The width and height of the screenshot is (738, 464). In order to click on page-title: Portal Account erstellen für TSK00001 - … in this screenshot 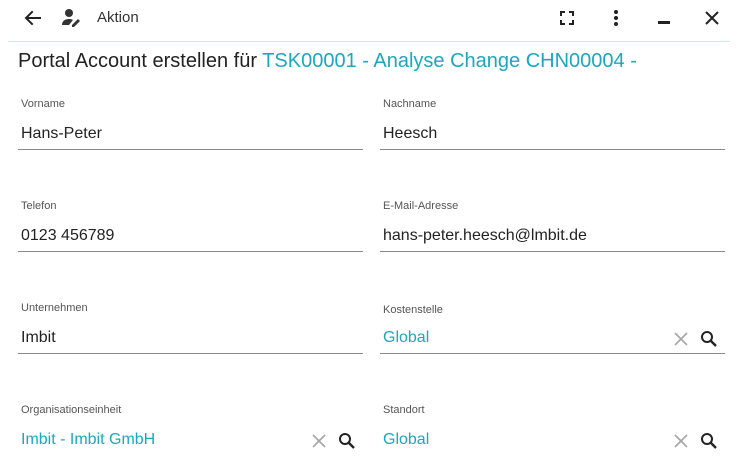, I will do `click(327, 61)`.